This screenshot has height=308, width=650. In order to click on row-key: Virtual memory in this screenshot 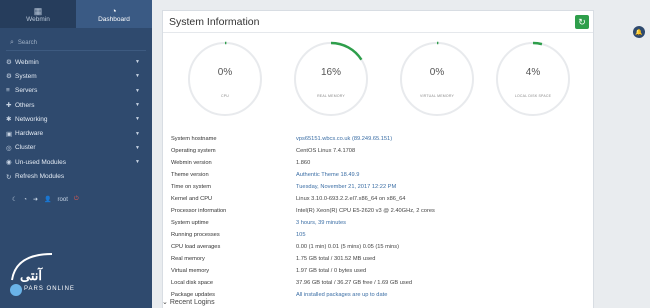, I will do `click(190, 271)`.